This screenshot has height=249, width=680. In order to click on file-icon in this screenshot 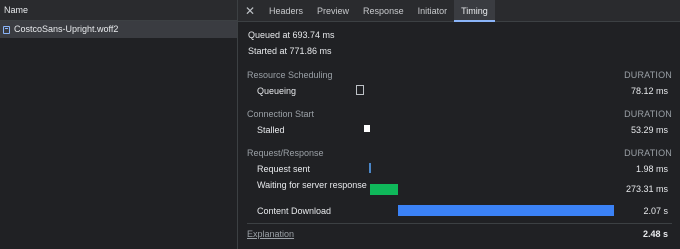, I will do `click(6, 29)`.